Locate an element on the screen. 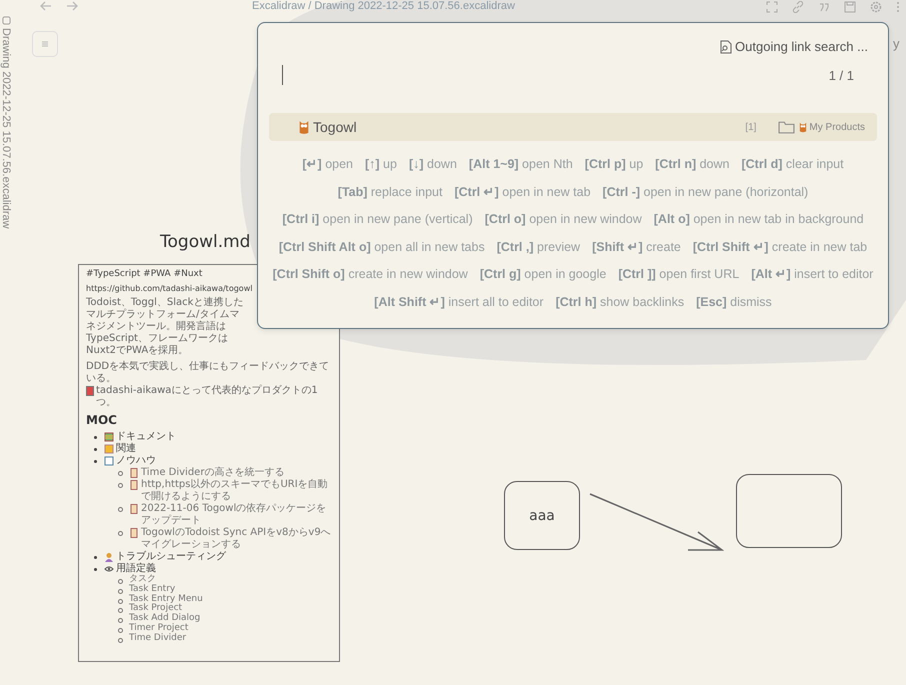  shortcut-hint: [Alt o] open in new tab in background is located at coordinates (759, 219).